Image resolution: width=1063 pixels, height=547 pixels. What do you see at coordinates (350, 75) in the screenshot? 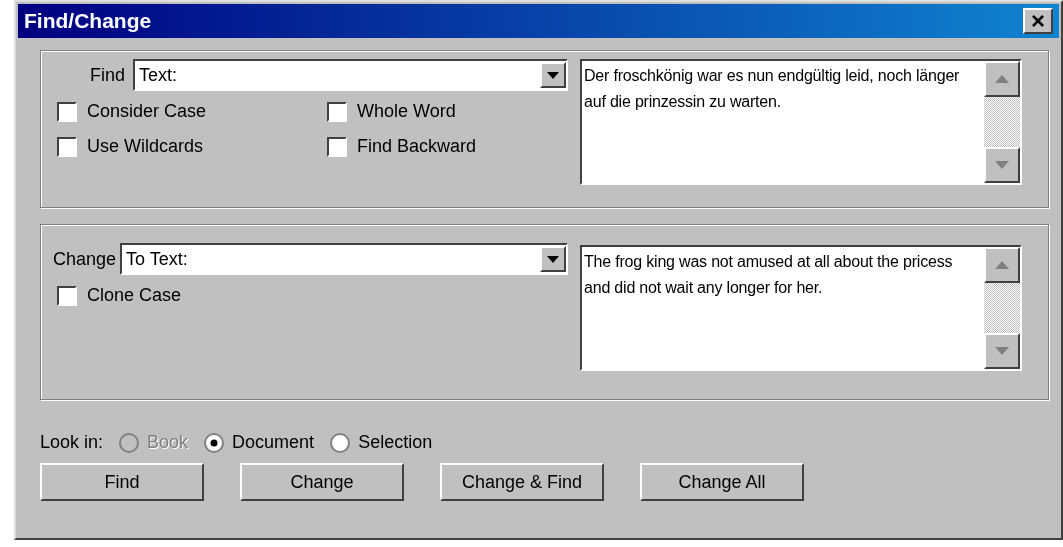
I see `dropdown-field: Text:` at bounding box center [350, 75].